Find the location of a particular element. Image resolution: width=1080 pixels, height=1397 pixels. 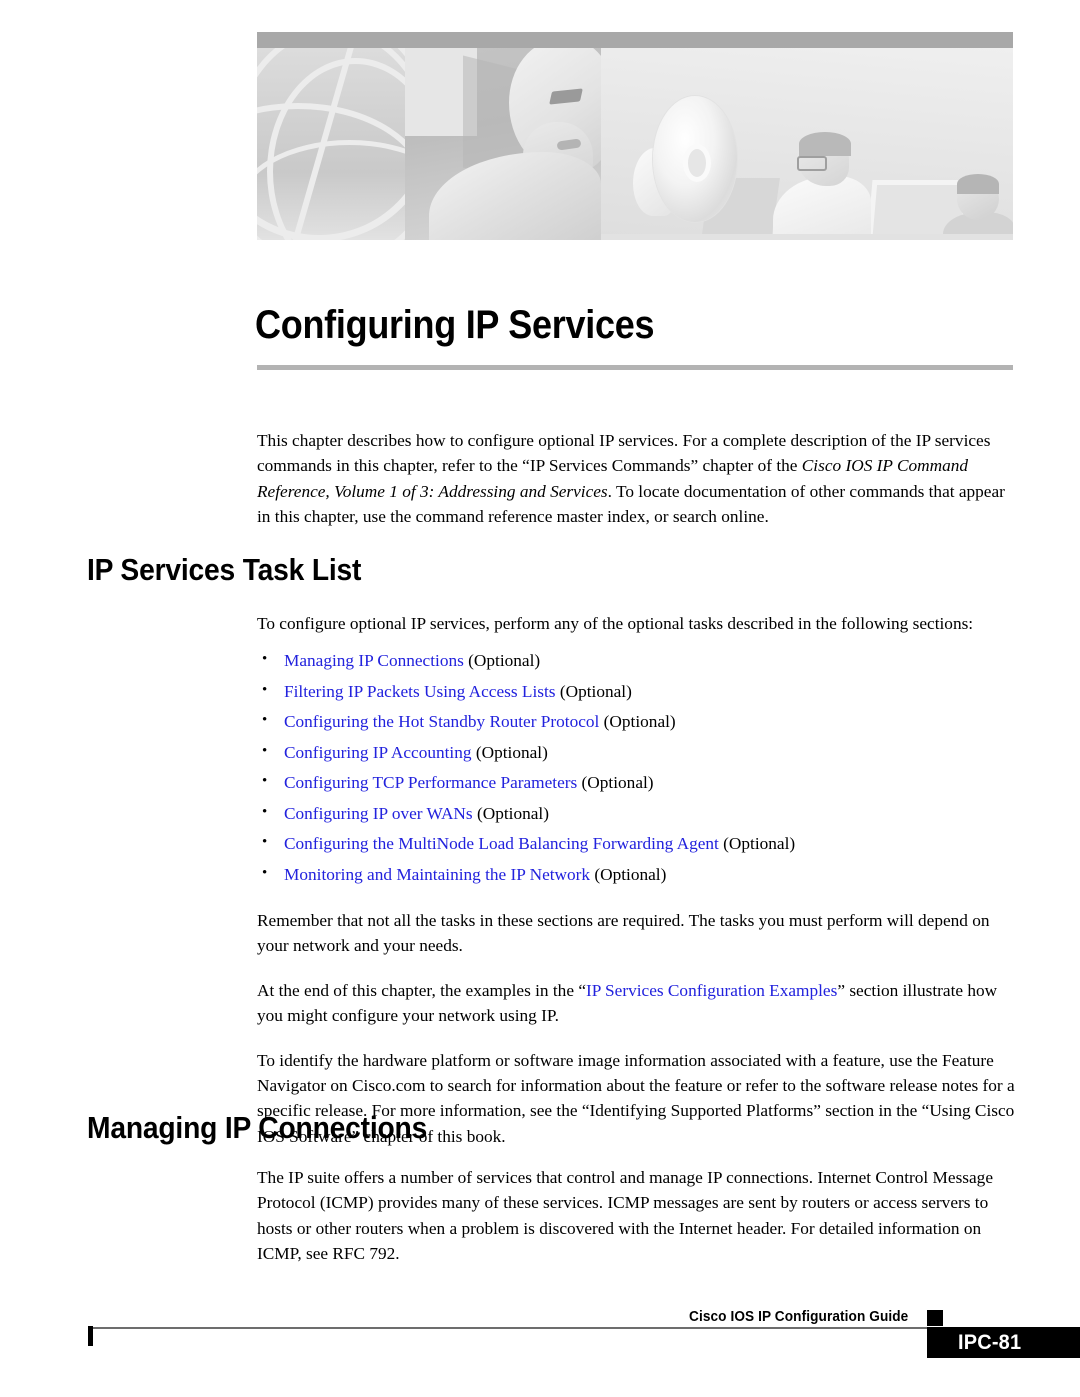

globe-wireframe-icon is located at coordinates (331, 144).